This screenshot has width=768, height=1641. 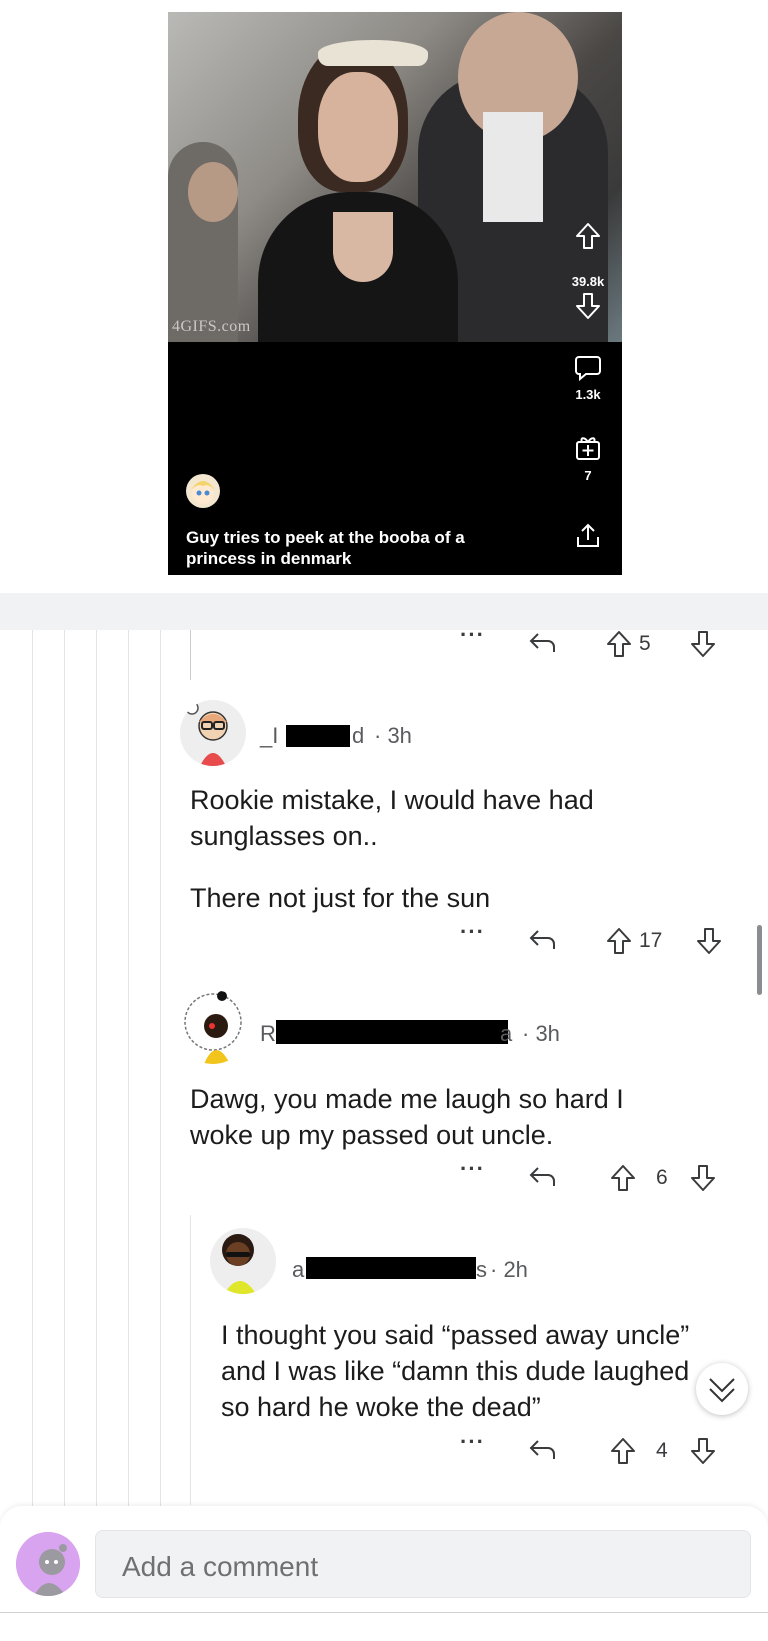 What do you see at coordinates (651, 940) in the screenshot?
I see `vote-count: 17` at bounding box center [651, 940].